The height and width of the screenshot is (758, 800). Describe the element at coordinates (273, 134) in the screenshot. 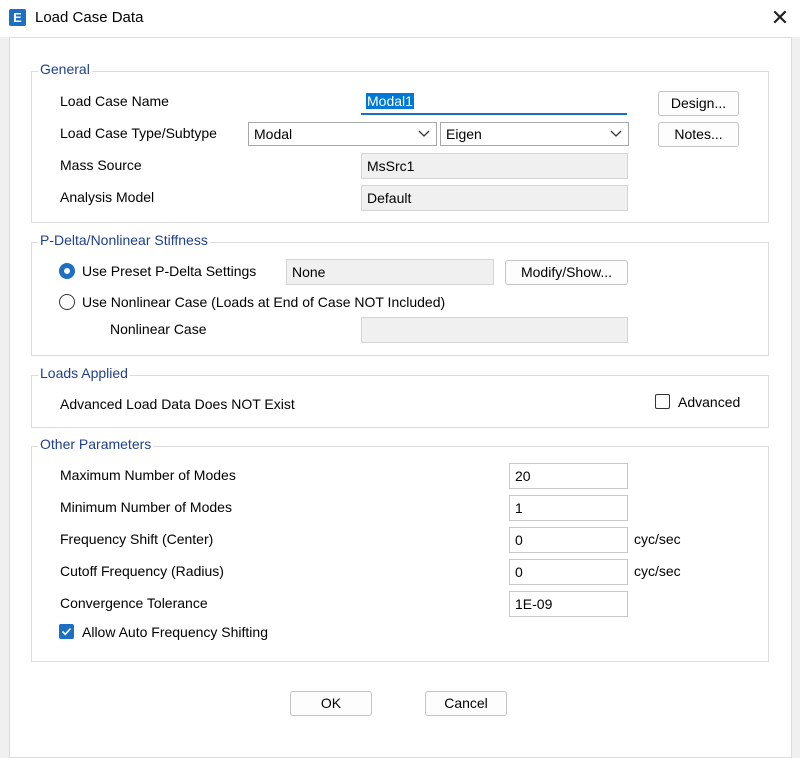

I see `load-case-type-value: Modal` at that location.